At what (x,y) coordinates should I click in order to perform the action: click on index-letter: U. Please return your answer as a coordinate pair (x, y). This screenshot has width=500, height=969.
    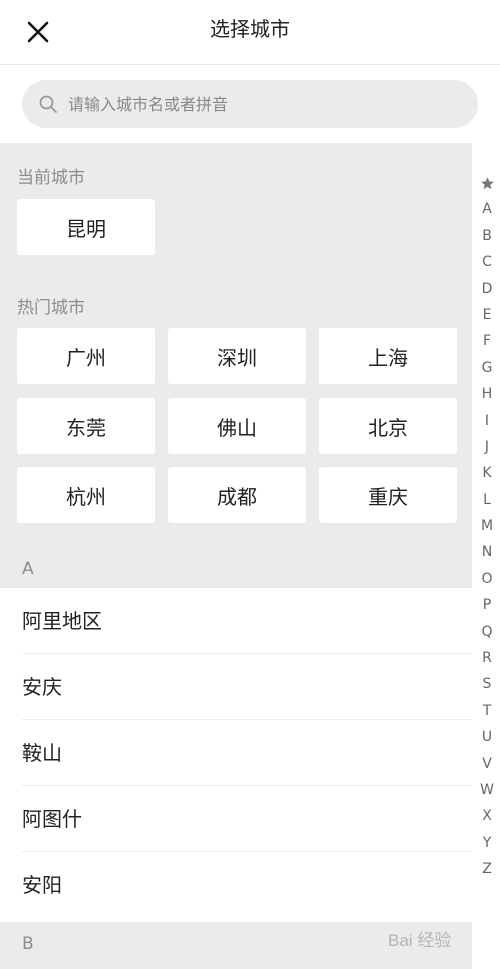
    Looking at the image, I should click on (487, 737).